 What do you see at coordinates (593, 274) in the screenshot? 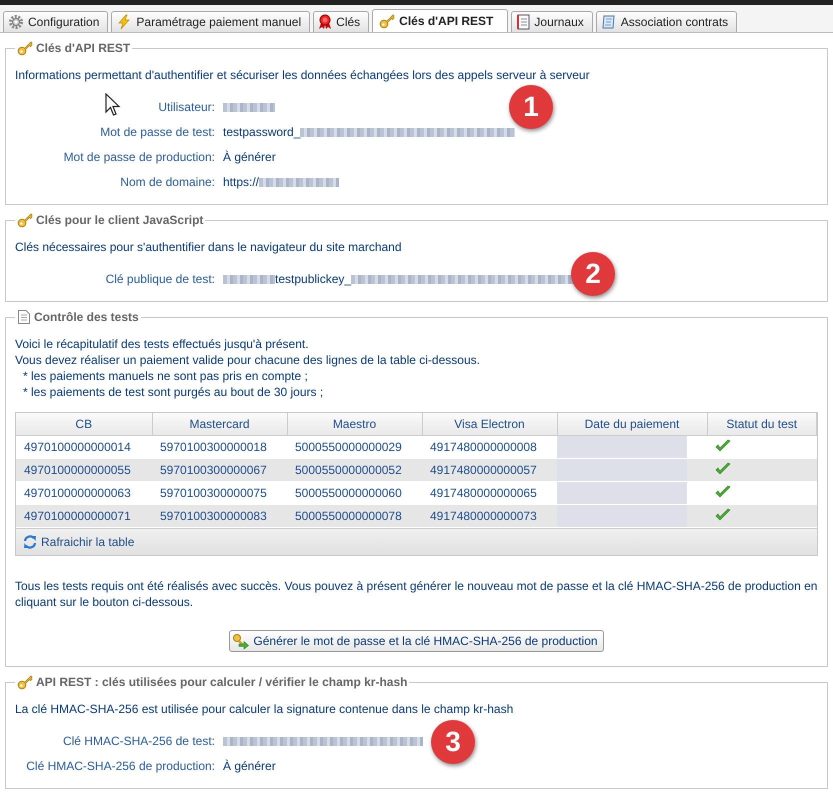
I see `callout-badge: 2` at bounding box center [593, 274].